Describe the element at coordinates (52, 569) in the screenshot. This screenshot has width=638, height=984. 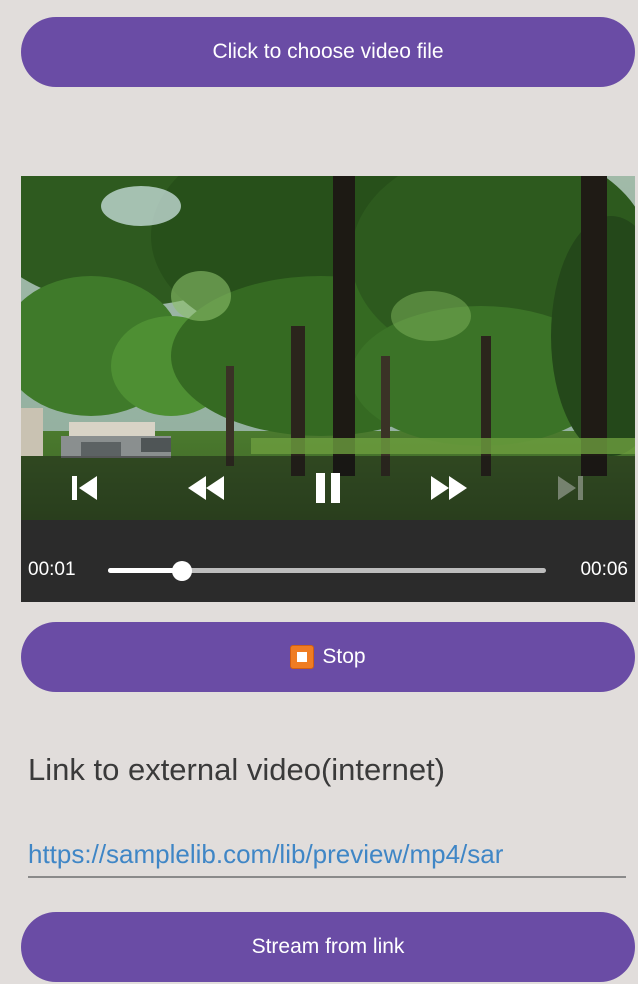
I see `current-time: 00:01` at that location.